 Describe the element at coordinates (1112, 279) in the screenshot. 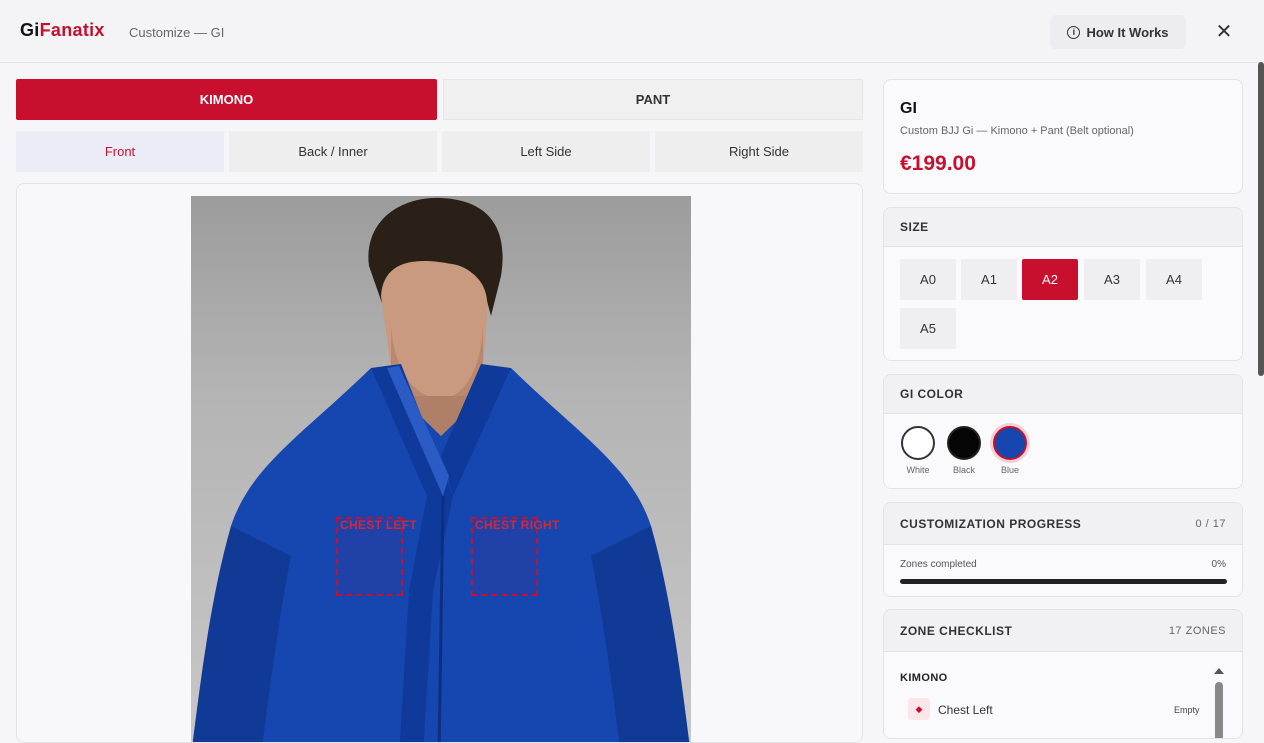

I see `size-option-a3: A3` at that location.